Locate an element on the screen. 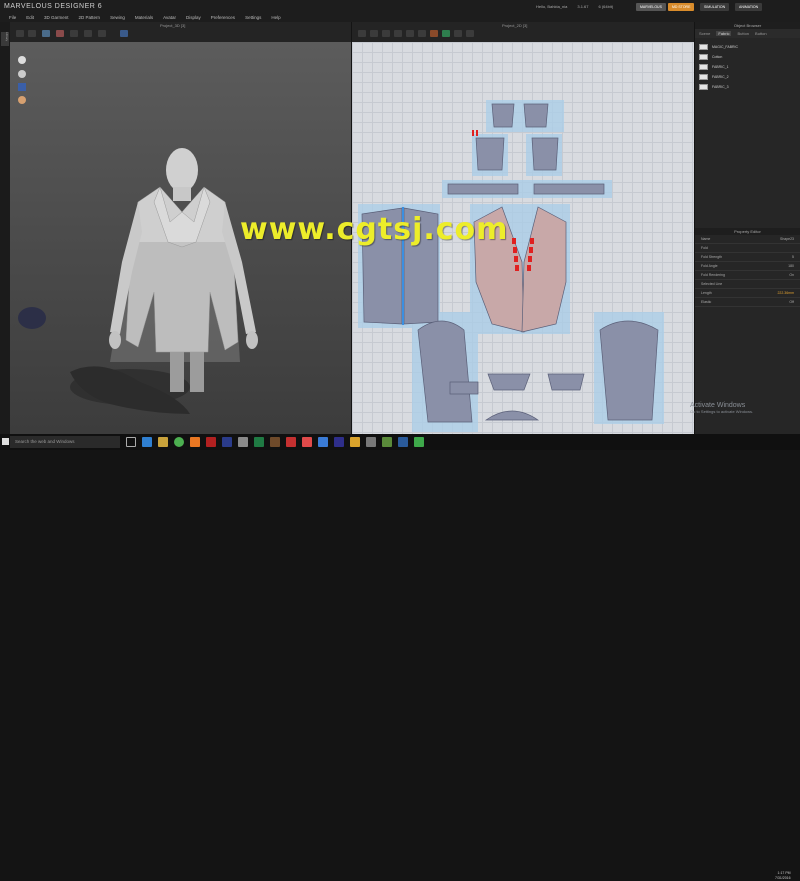 Image resolution: width=800 pixels, height=881 pixels. marvelous-button: MARVELOUS is located at coordinates (651, 7).